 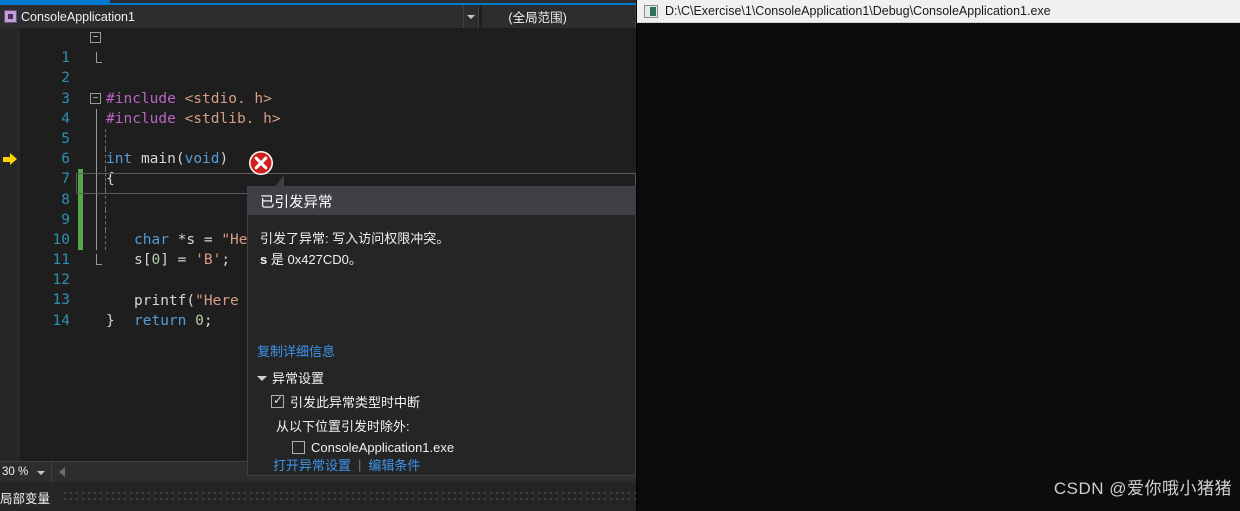 I want to click on code-line: 6 char *s = "Hello World";, so click(x=328, y=188).